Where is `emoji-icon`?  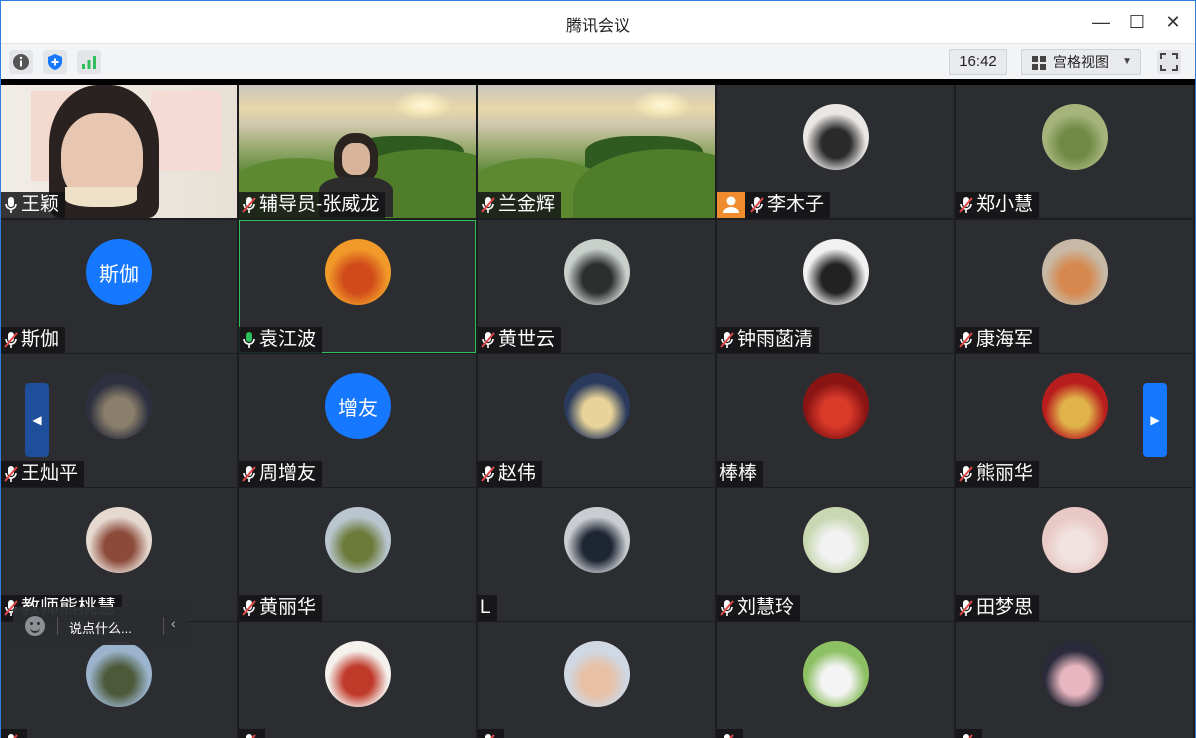
emoji-icon is located at coordinates (35, 626).